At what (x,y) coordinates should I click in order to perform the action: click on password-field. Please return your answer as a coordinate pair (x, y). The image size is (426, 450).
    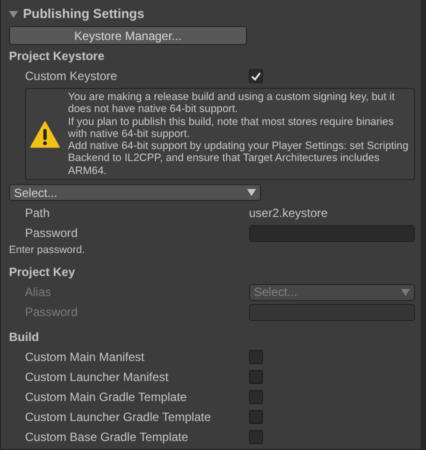
    Looking at the image, I should click on (332, 233).